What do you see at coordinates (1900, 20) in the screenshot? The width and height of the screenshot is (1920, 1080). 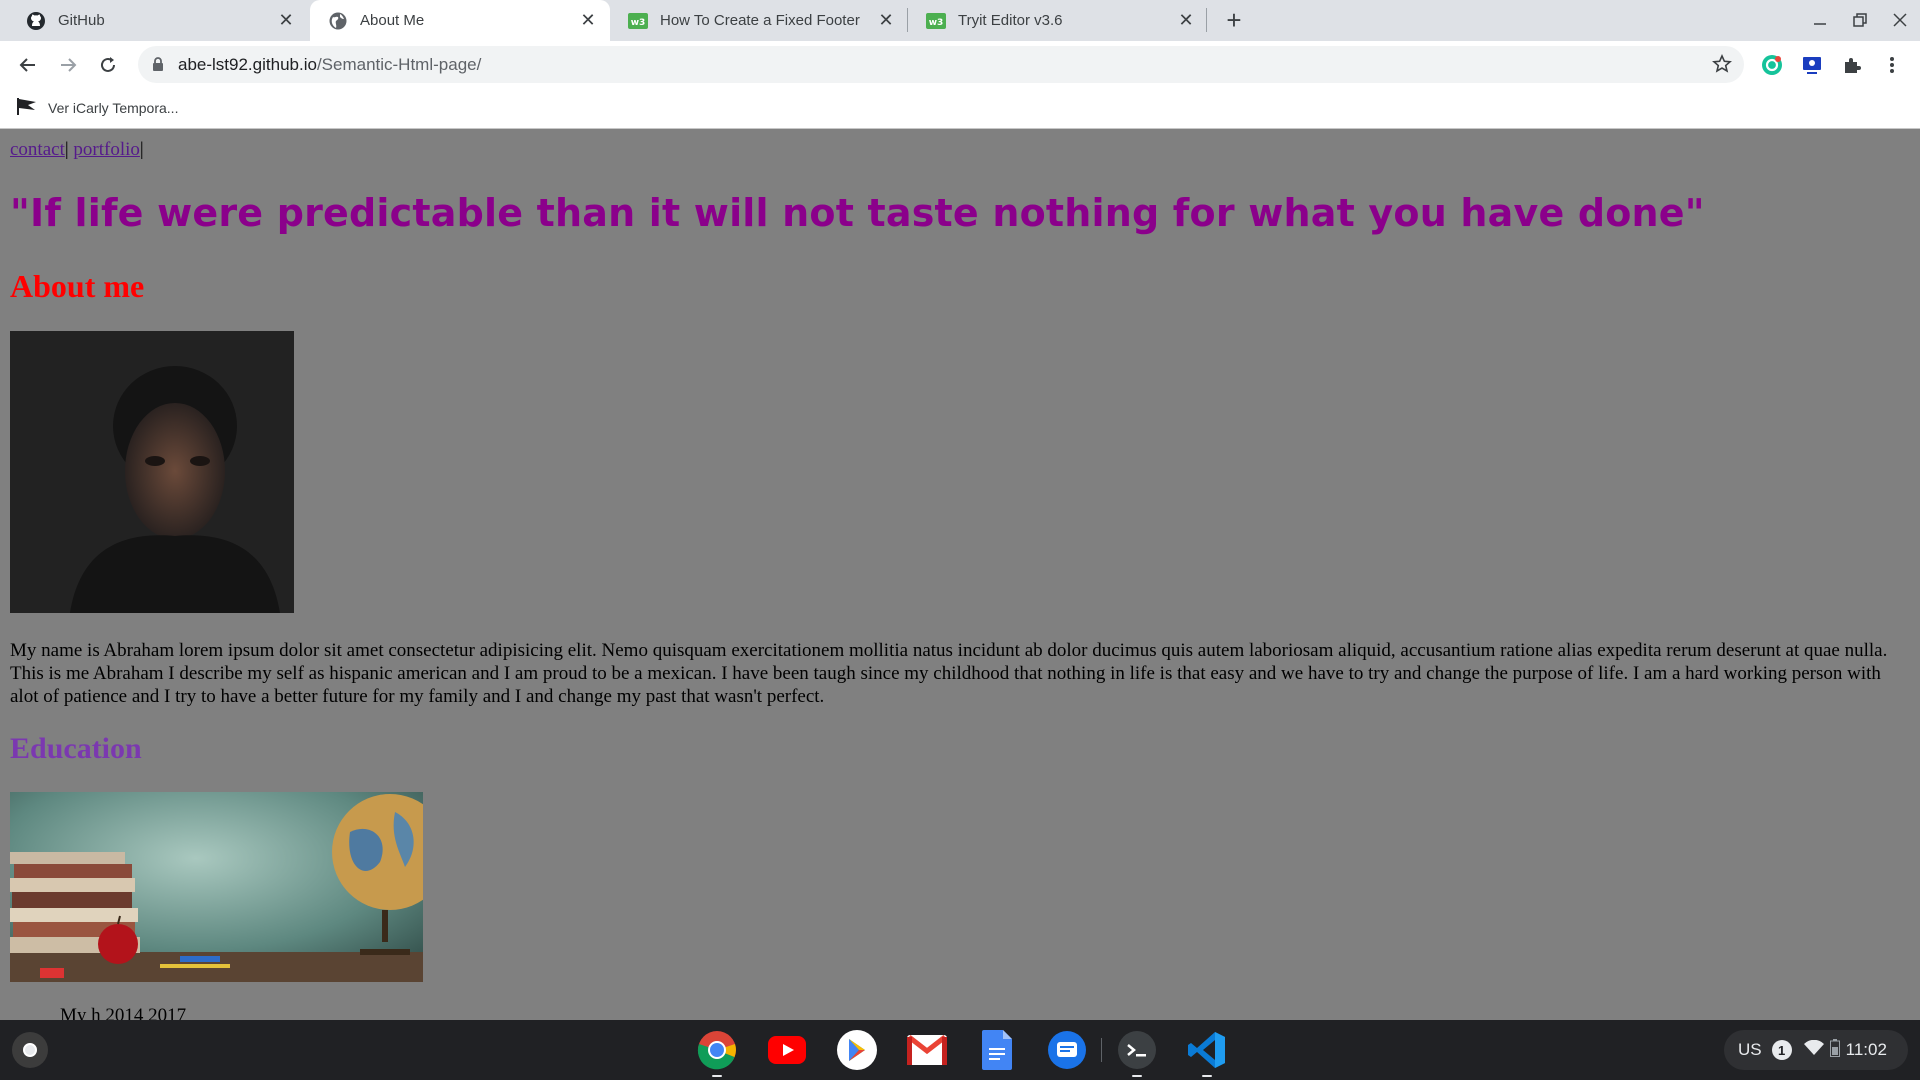 I see `close-window-icon` at bounding box center [1900, 20].